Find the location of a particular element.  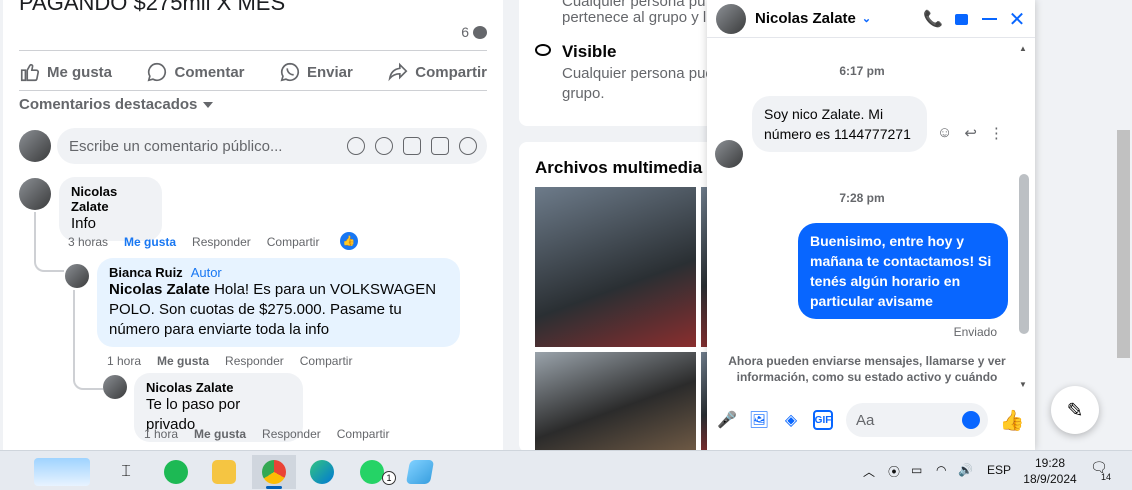

notes-icon is located at coordinates (420, 472).